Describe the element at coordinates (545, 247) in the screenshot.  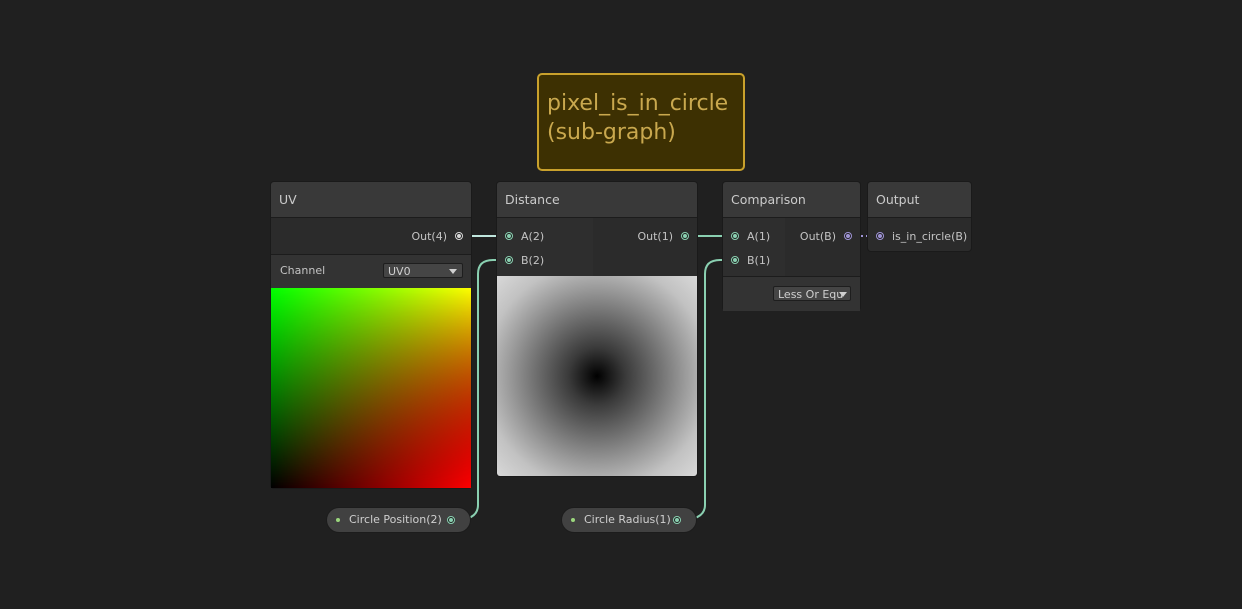
I see `distance-inputs-panel` at that location.